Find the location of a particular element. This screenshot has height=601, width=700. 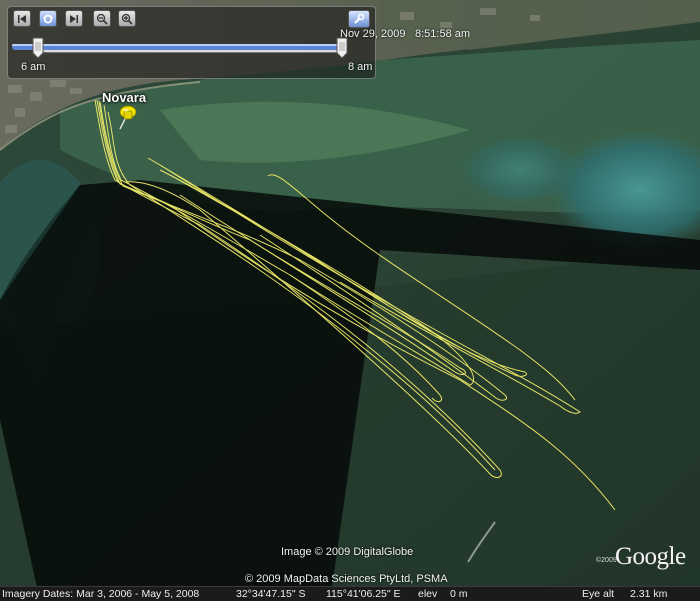

elevation-value: 0 m is located at coordinates (459, 594).